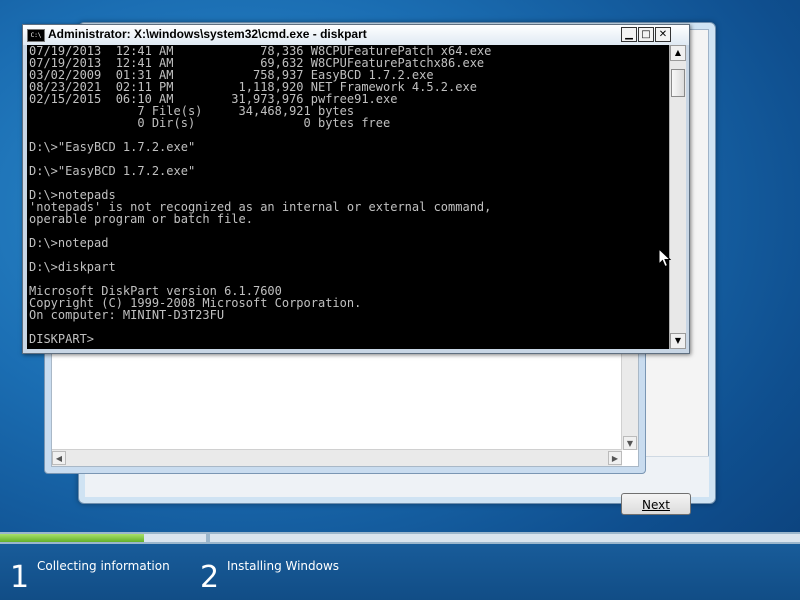 The image size is (800, 600). What do you see at coordinates (141, 219) in the screenshot?
I see `console-line: operable program or batch file.` at bounding box center [141, 219].